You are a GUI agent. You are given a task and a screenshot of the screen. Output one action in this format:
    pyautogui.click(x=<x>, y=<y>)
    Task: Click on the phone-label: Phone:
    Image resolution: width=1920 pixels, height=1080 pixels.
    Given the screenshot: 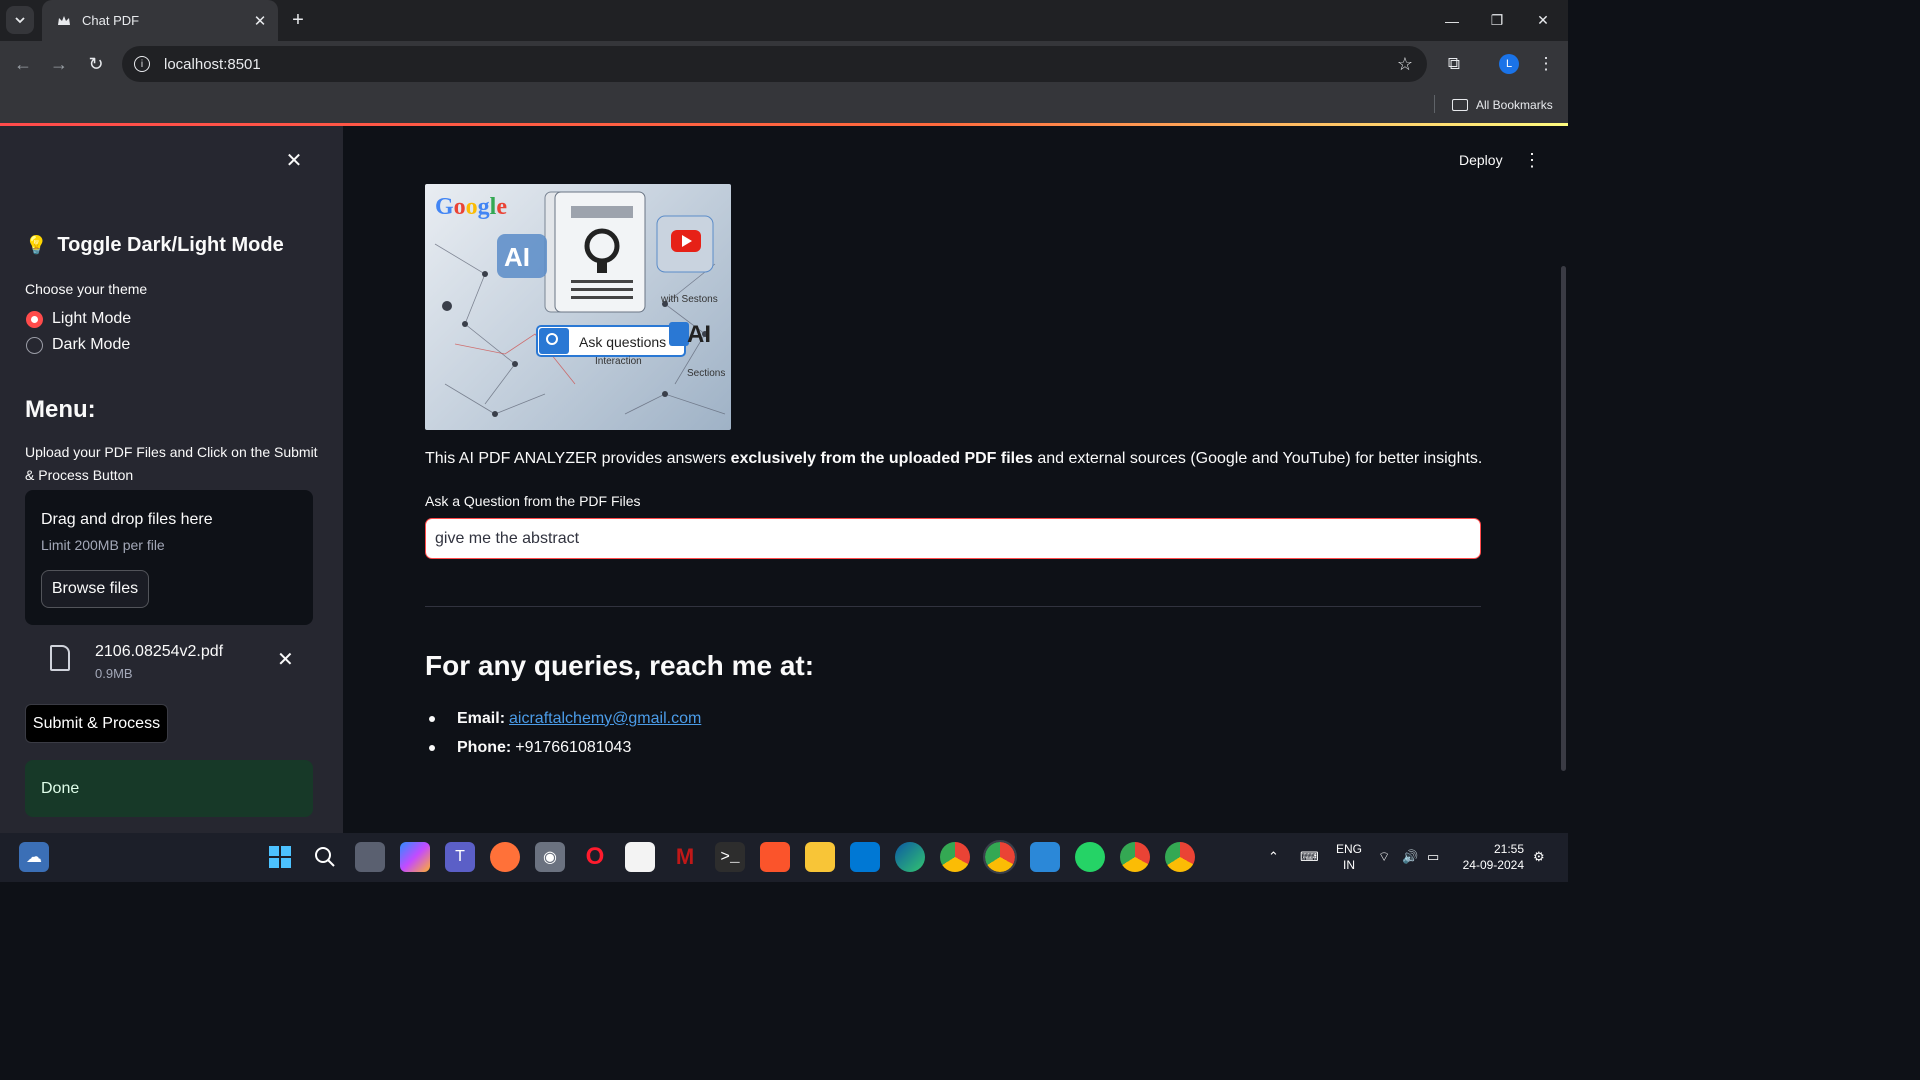 What is the action you would take?
    pyautogui.click(x=484, y=747)
    